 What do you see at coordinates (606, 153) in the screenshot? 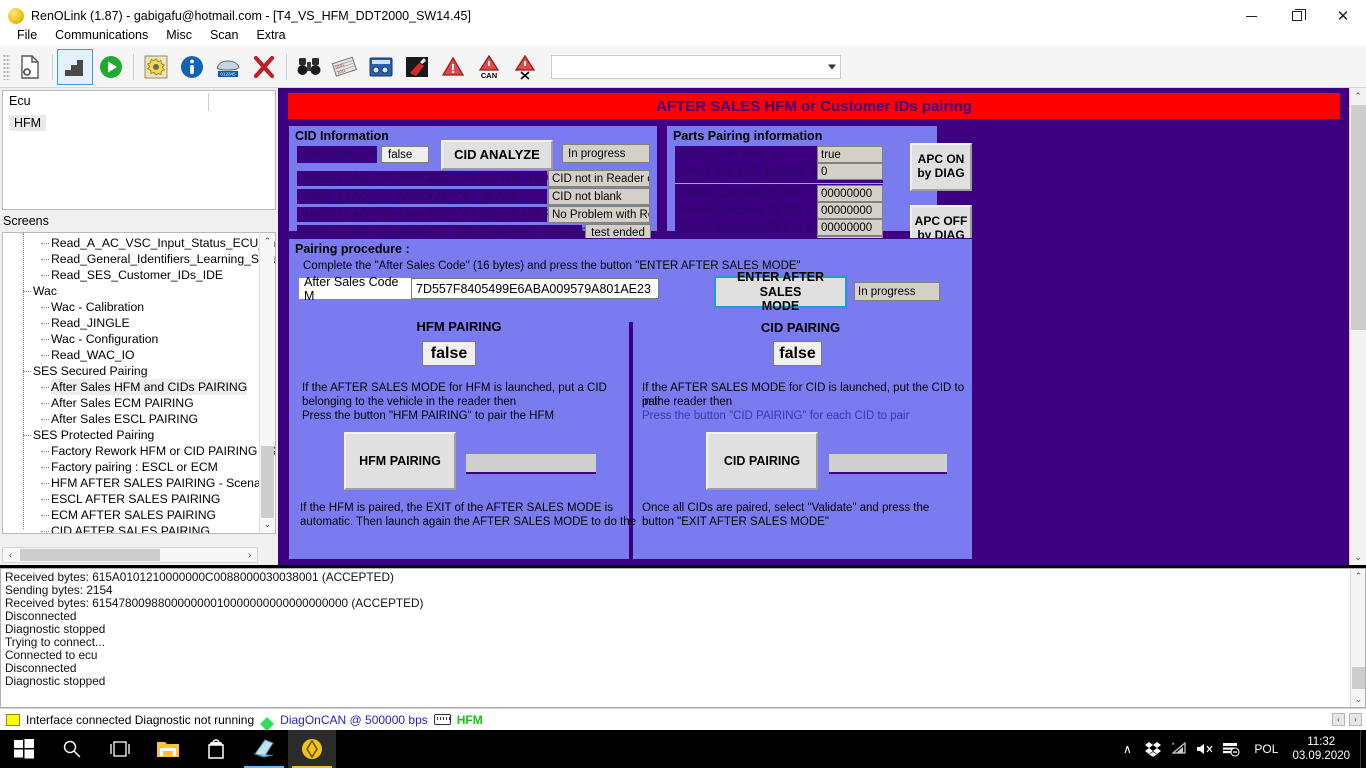
I see `cid-analyze-status: In progress` at bounding box center [606, 153].